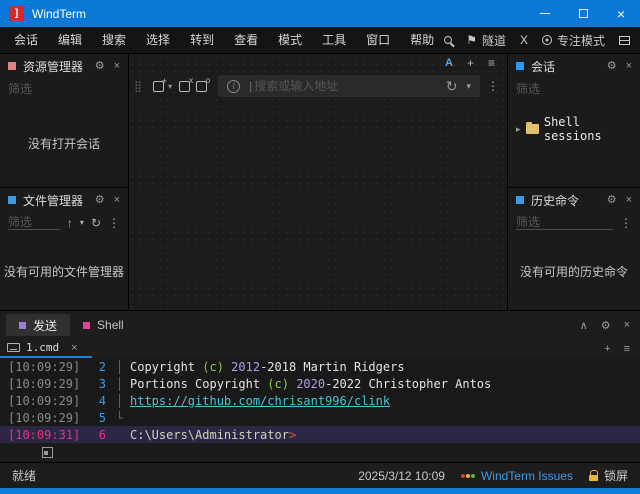 The image size is (640, 494). I want to click on toolbar-more-icon: ⋮, so click(493, 86).